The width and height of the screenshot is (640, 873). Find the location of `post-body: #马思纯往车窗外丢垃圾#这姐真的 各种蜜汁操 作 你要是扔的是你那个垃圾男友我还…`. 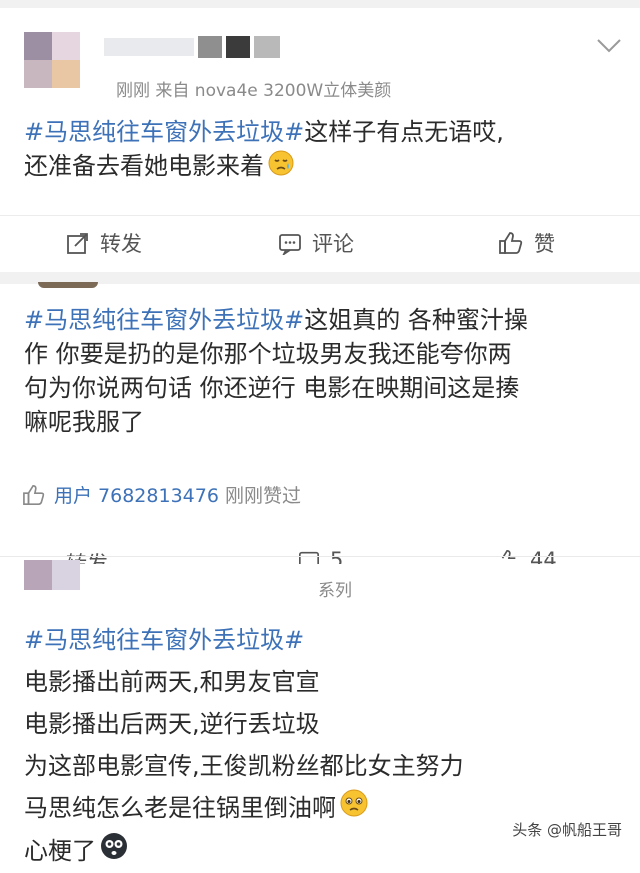

post-body: #马思纯往车窗外丢垃圾#这姐真的 各种蜜汁操 作 你要是扔的是你那个垃圾男友我还… is located at coordinates (276, 371).